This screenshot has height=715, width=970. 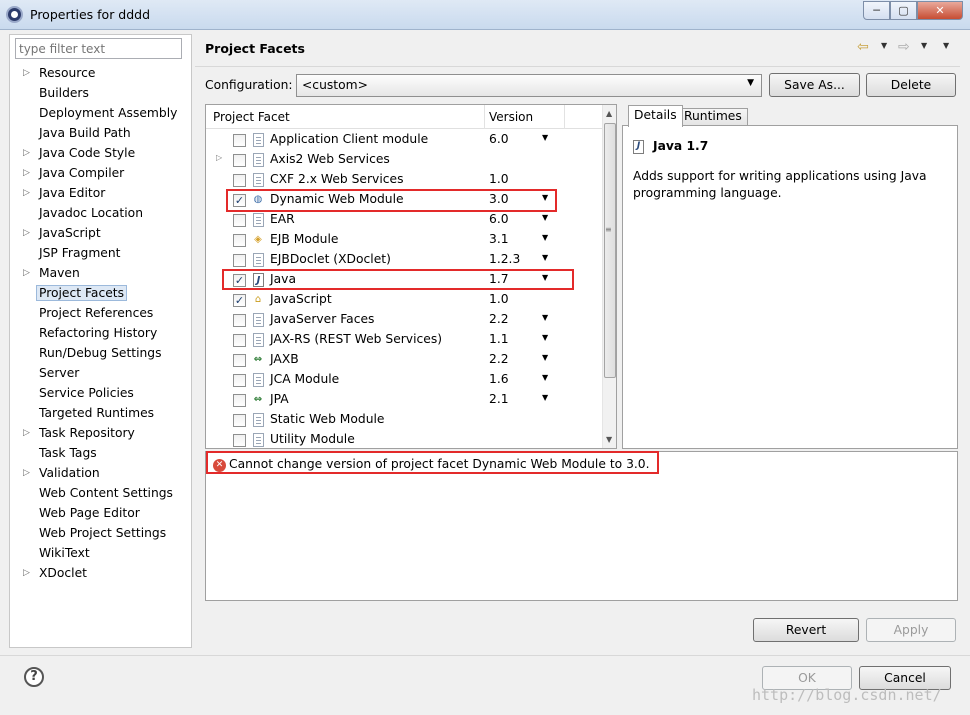 I want to click on sidebar-item: Project Facets, so click(x=100, y=293).